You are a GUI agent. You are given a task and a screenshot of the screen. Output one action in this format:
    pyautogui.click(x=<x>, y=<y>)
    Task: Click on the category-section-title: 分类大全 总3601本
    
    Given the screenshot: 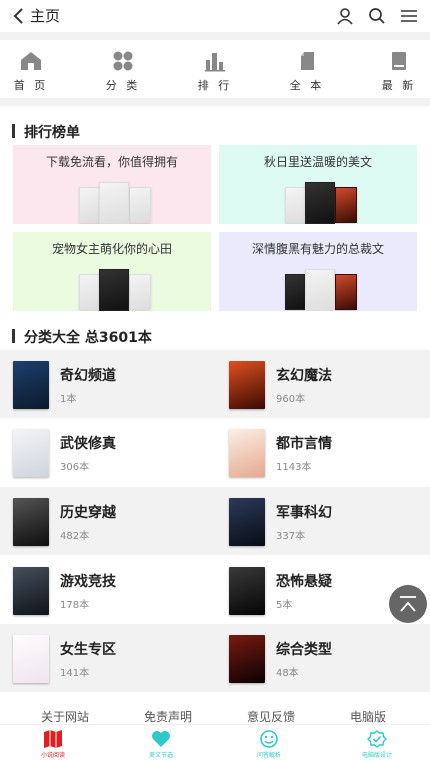 What is the action you would take?
    pyautogui.click(x=82, y=337)
    